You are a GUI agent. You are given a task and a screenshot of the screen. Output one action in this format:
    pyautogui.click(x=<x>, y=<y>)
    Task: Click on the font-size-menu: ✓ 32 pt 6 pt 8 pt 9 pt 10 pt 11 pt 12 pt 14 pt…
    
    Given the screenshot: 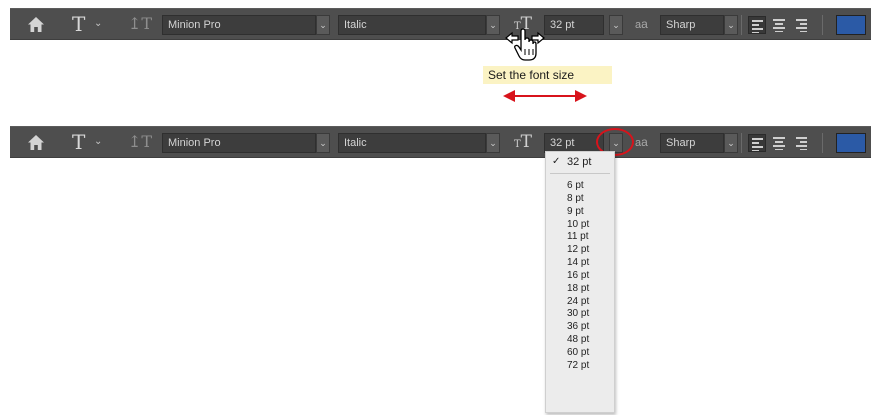 What is the action you would take?
    pyautogui.click(x=580, y=282)
    